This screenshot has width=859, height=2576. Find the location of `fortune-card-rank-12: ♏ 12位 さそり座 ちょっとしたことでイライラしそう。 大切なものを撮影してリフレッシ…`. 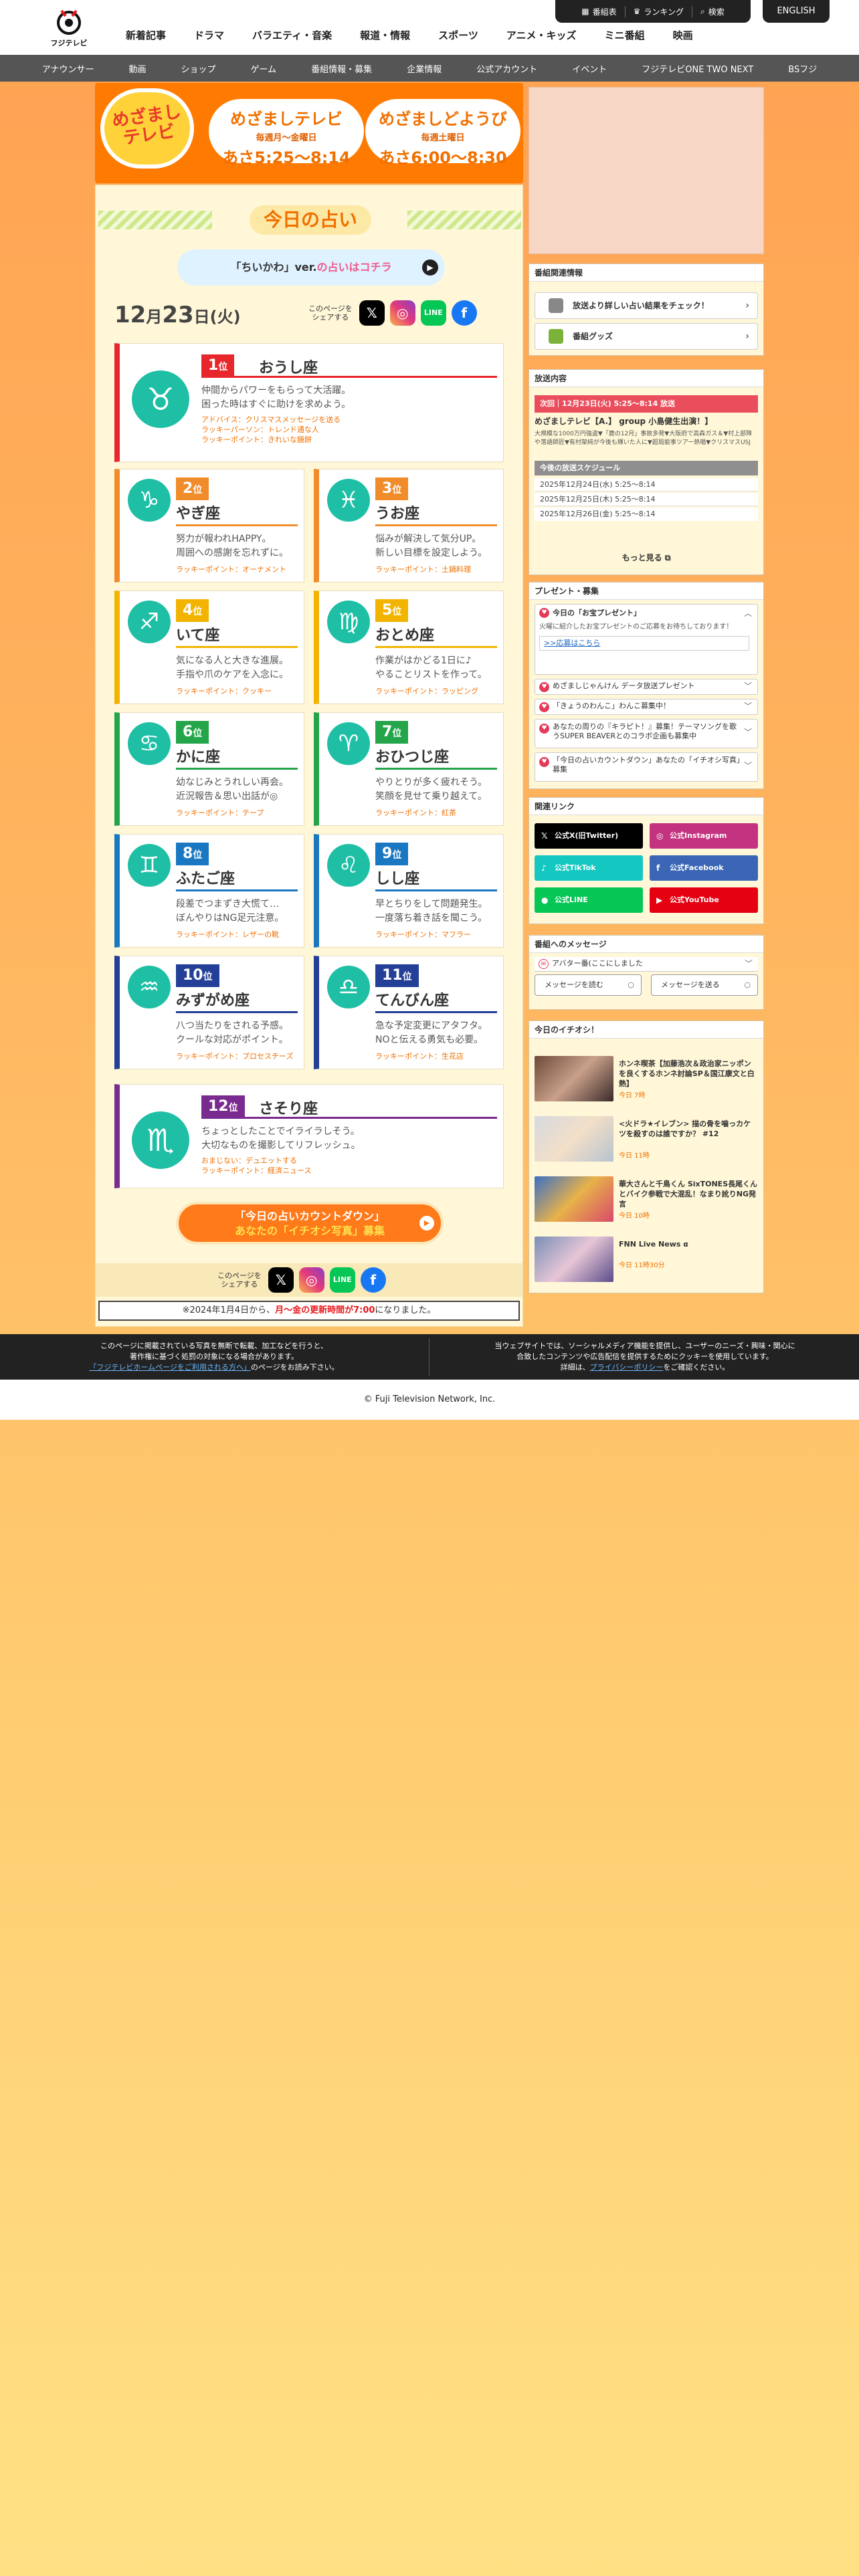

fortune-card-rank-12: ♏ 12位 さそり座 ちょっとしたことでイライラしそう。 大切なものを撮影してリフレッシ… is located at coordinates (309, 1136).